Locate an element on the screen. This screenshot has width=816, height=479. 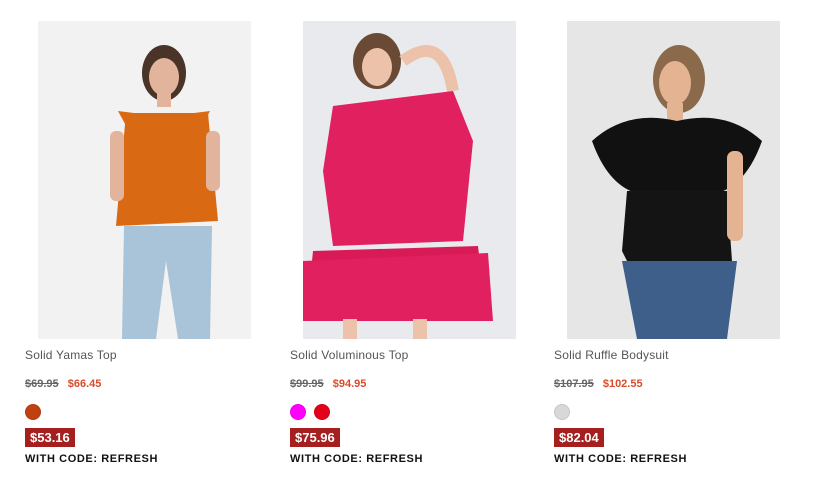
sale-price: $94.95 is located at coordinates (349, 384).